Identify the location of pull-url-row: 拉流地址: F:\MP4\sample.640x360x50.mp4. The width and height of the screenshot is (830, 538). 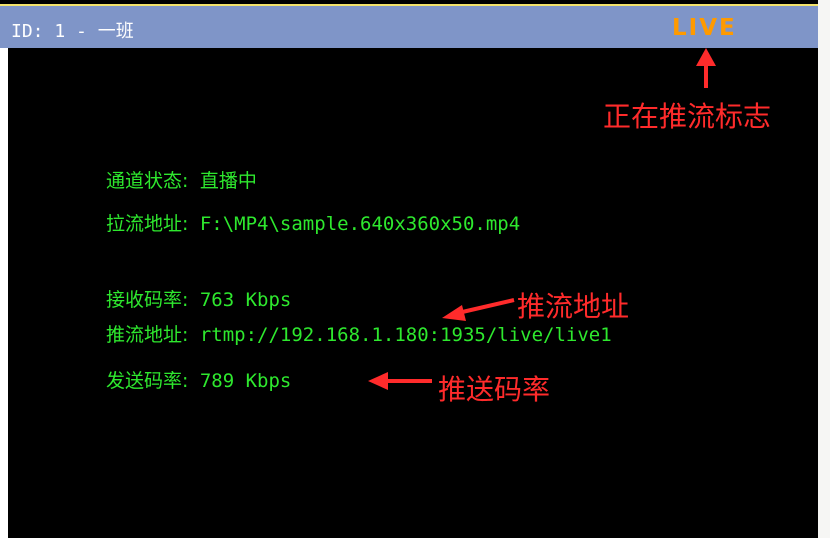
(313, 222).